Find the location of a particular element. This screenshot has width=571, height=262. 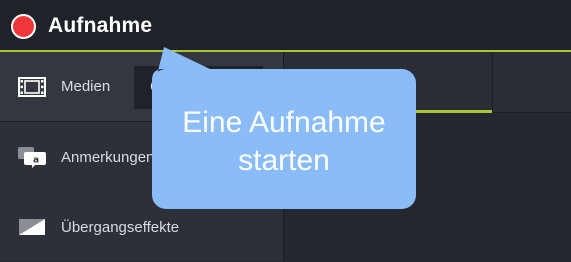

tooltip-line-1: Eine Aufnahme is located at coordinates (284, 122).